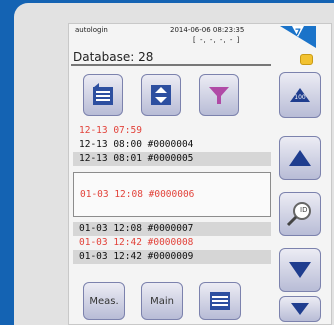  Describe the element at coordinates (113, 57) in the screenshot. I see `database-title: Database: 28` at that location.